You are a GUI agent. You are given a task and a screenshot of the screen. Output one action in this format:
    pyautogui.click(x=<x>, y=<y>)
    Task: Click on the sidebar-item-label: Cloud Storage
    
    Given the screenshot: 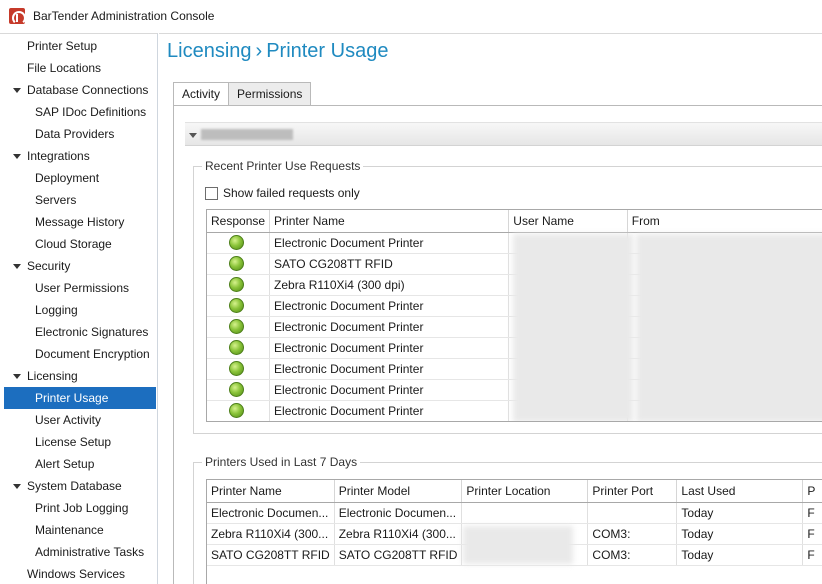 What is the action you would take?
    pyautogui.click(x=73, y=244)
    